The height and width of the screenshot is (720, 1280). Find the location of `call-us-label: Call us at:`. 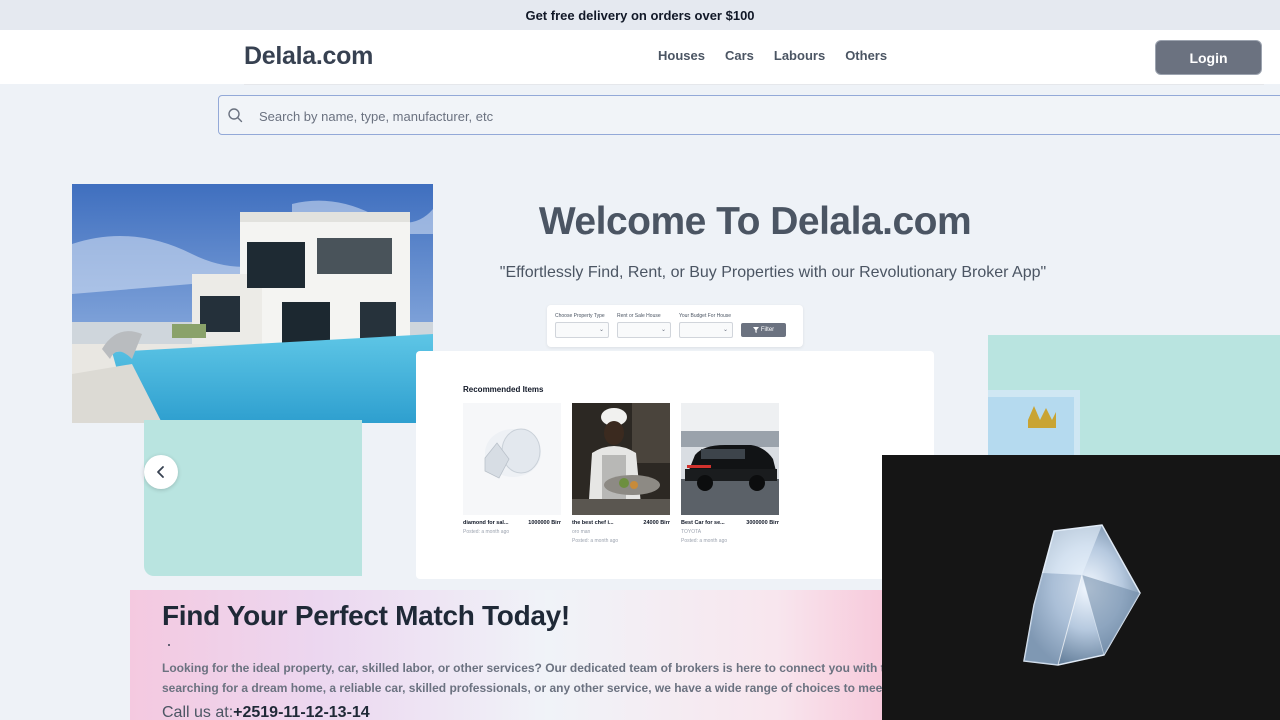

call-us-label: Call us at: is located at coordinates (198, 712).